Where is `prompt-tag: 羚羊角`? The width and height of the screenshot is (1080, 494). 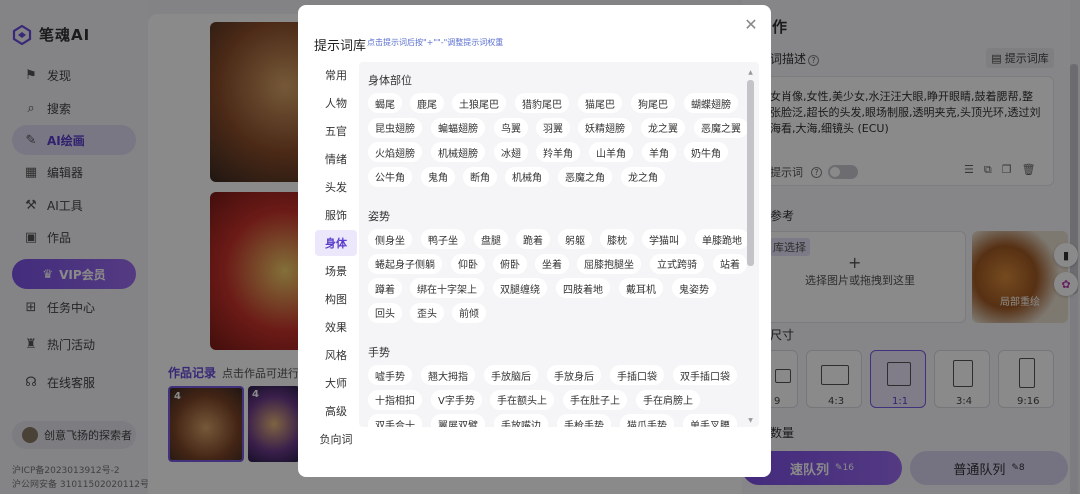
prompt-tag: 羚羊角 is located at coordinates (558, 152).